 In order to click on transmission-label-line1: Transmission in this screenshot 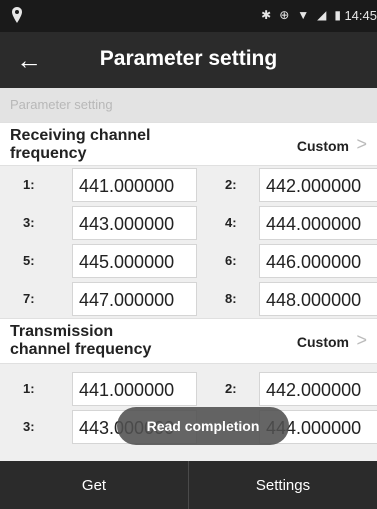, I will do `click(62, 331)`.